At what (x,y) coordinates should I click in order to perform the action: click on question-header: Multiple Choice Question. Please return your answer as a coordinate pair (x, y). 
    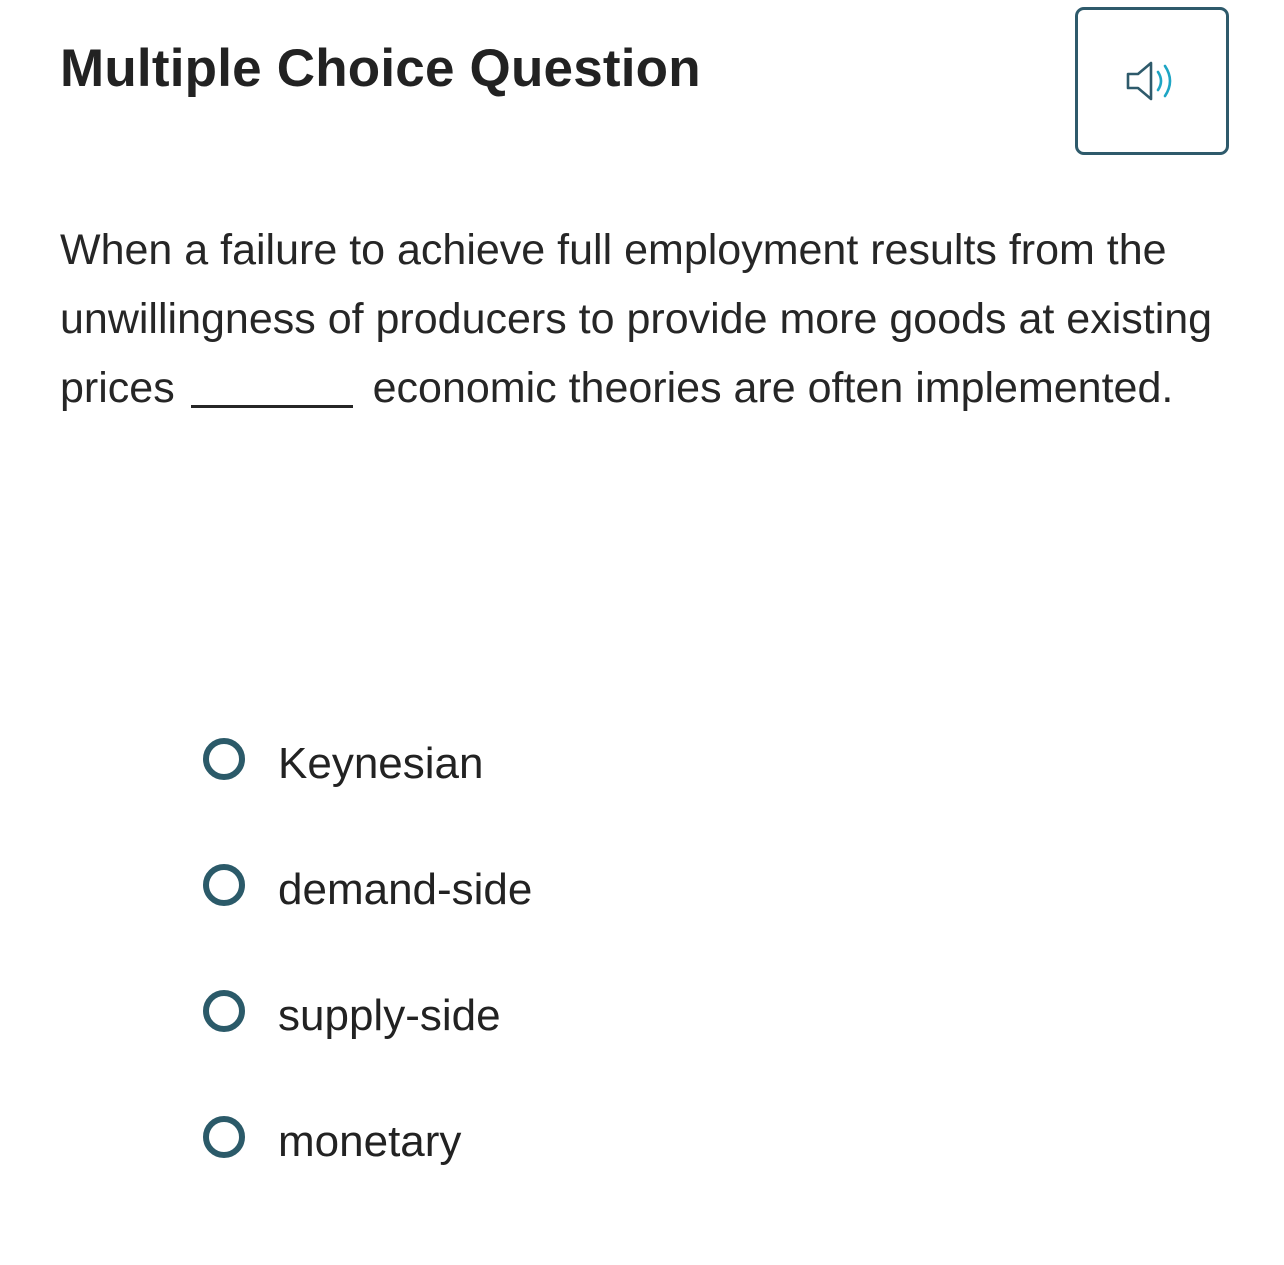
    Looking at the image, I should click on (642, 85).